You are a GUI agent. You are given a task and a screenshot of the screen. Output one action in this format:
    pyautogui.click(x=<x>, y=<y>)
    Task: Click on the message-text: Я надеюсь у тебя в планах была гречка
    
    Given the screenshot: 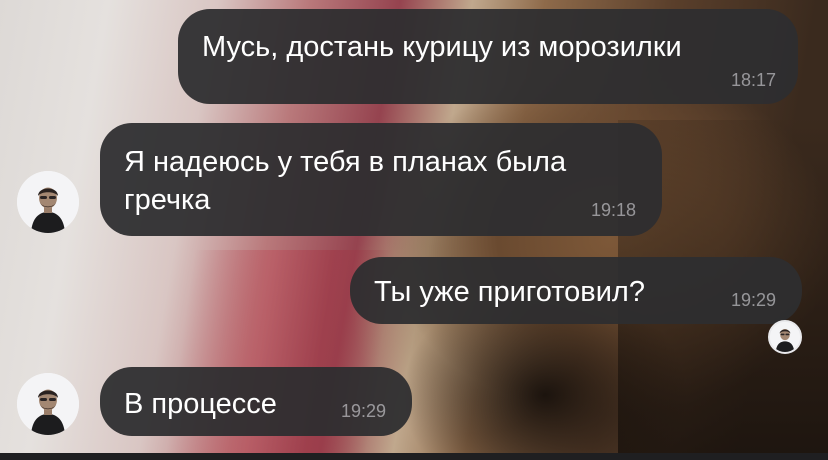 What is the action you would take?
    pyautogui.click(x=345, y=181)
    